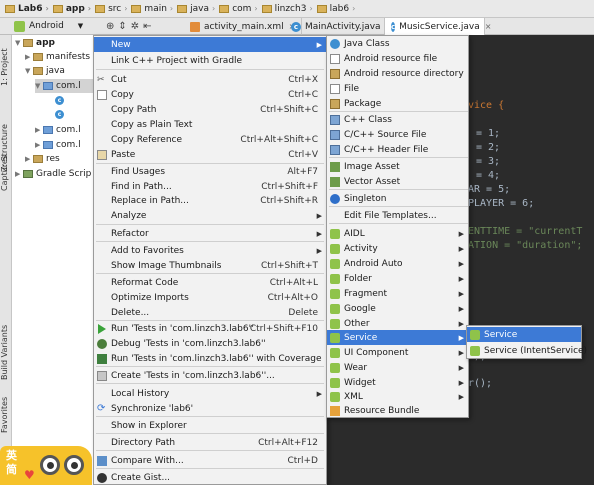  I want to click on menu-item-show-thumbnails: Show Image Thumbnails Ctrl+Shift+T, so click(210, 265).